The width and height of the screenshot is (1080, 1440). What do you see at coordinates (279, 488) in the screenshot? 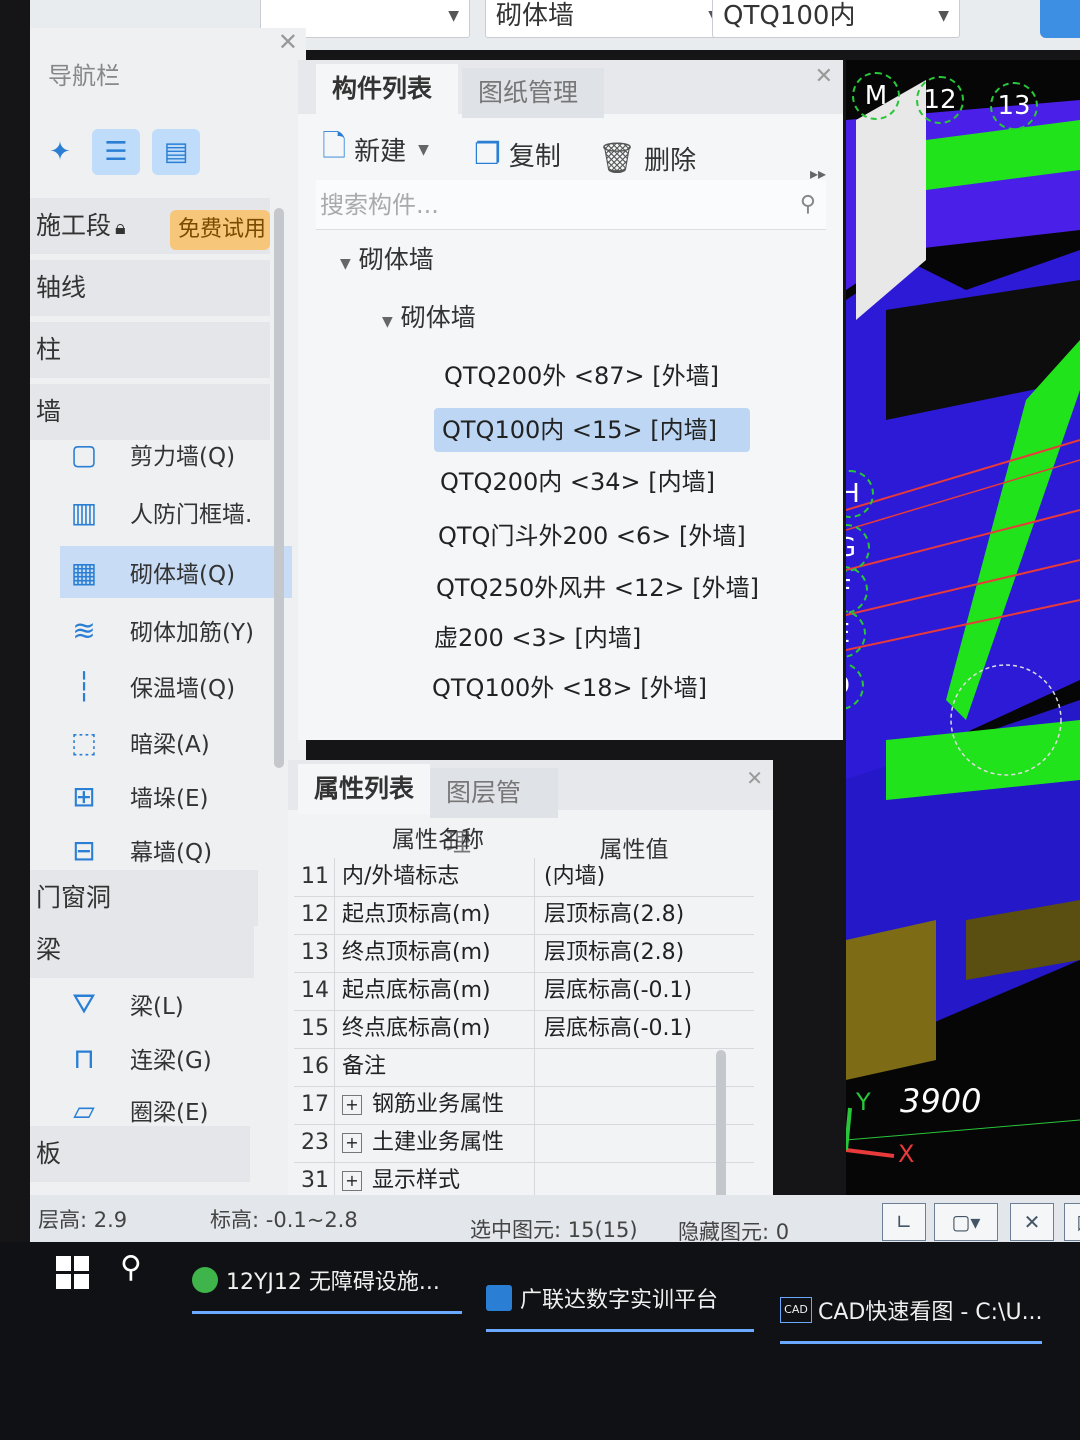
I see `nav-scrollbar` at bounding box center [279, 488].